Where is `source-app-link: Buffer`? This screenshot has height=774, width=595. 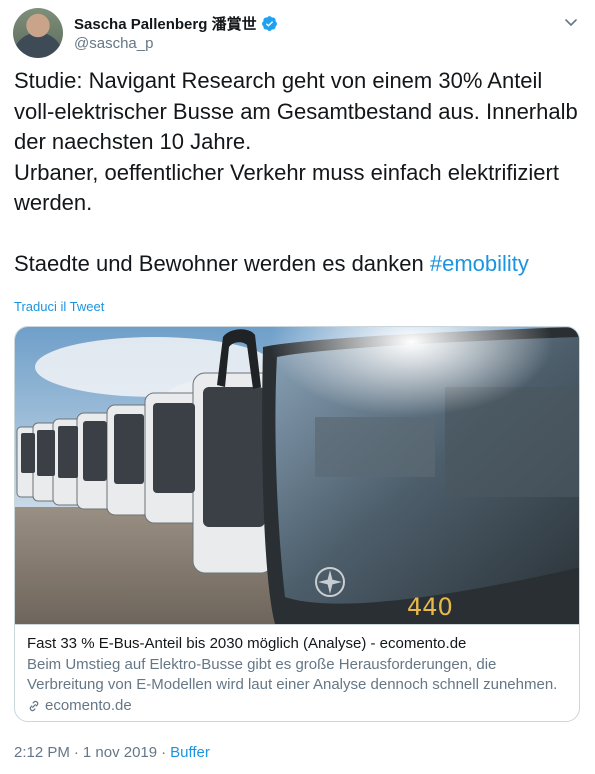 source-app-link: Buffer is located at coordinates (190, 752).